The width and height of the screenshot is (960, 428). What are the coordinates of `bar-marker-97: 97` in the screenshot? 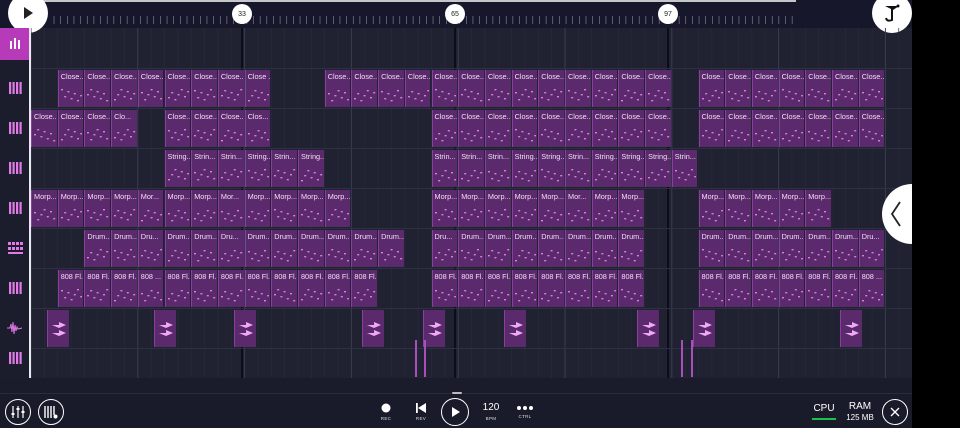 It's located at (668, 14).